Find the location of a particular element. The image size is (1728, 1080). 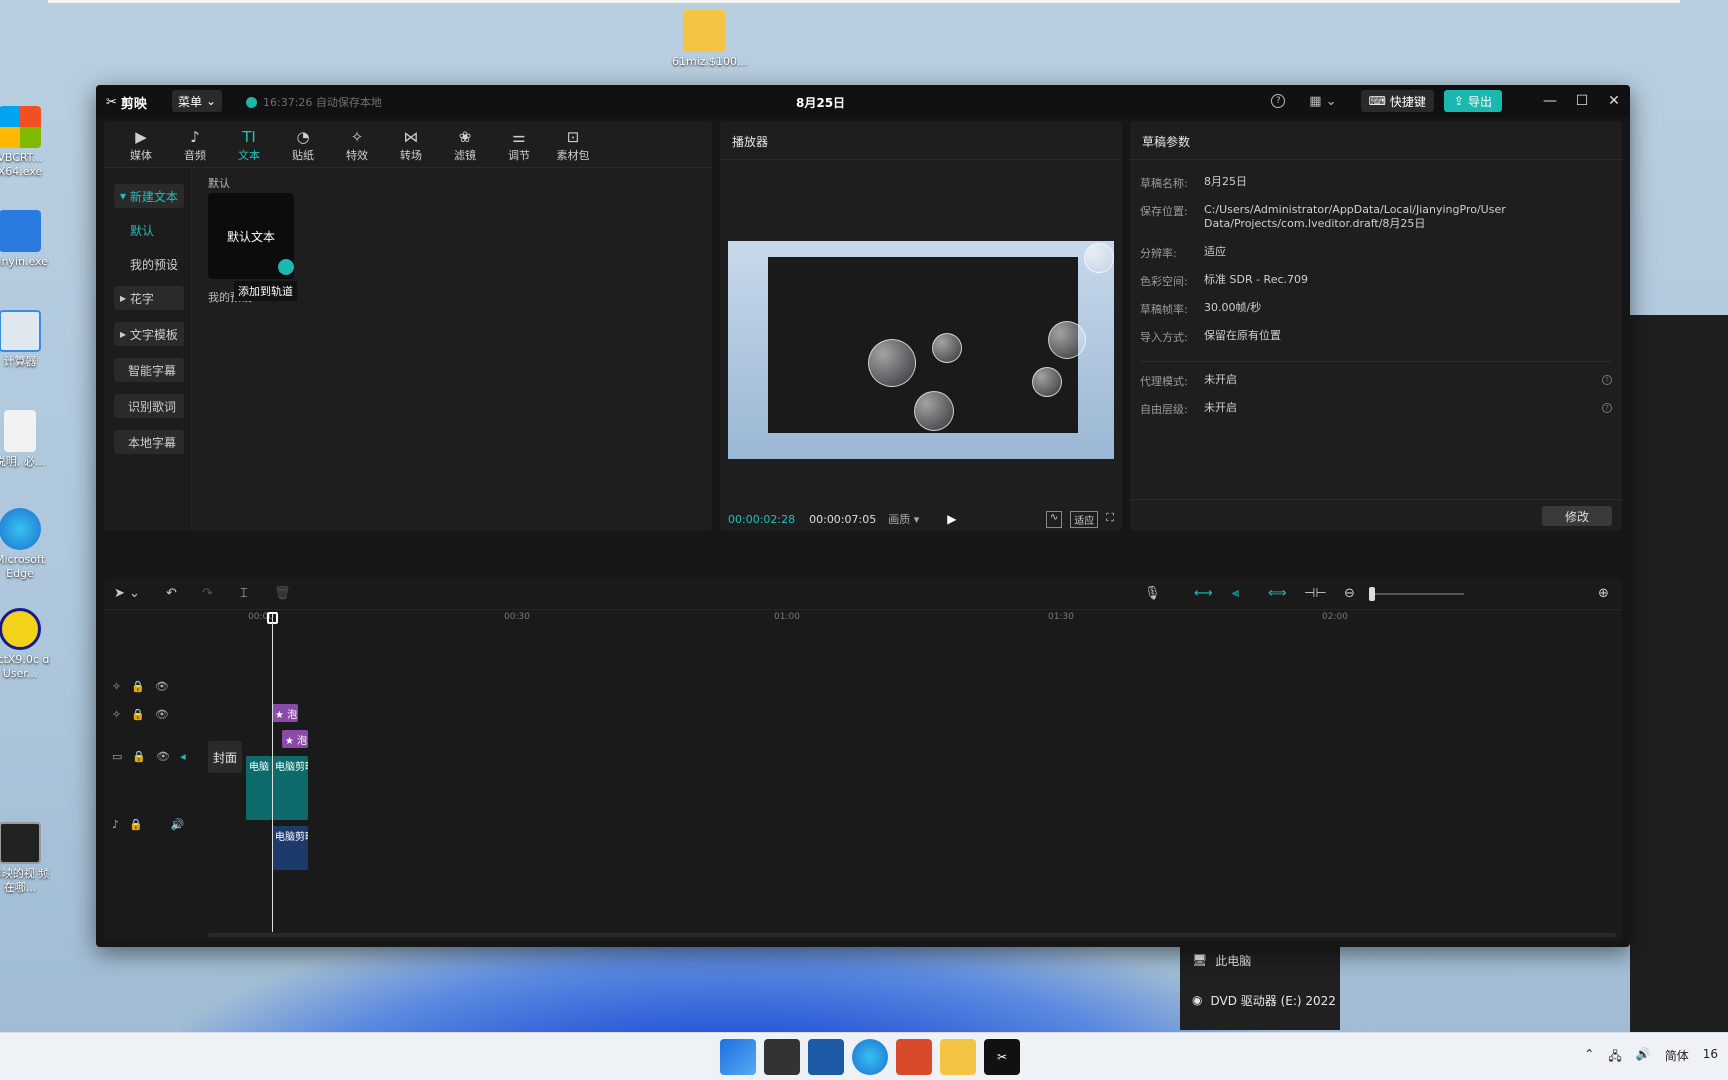

sidebar-item-new-text: ▾ 新建文本 is located at coordinates (149, 196).